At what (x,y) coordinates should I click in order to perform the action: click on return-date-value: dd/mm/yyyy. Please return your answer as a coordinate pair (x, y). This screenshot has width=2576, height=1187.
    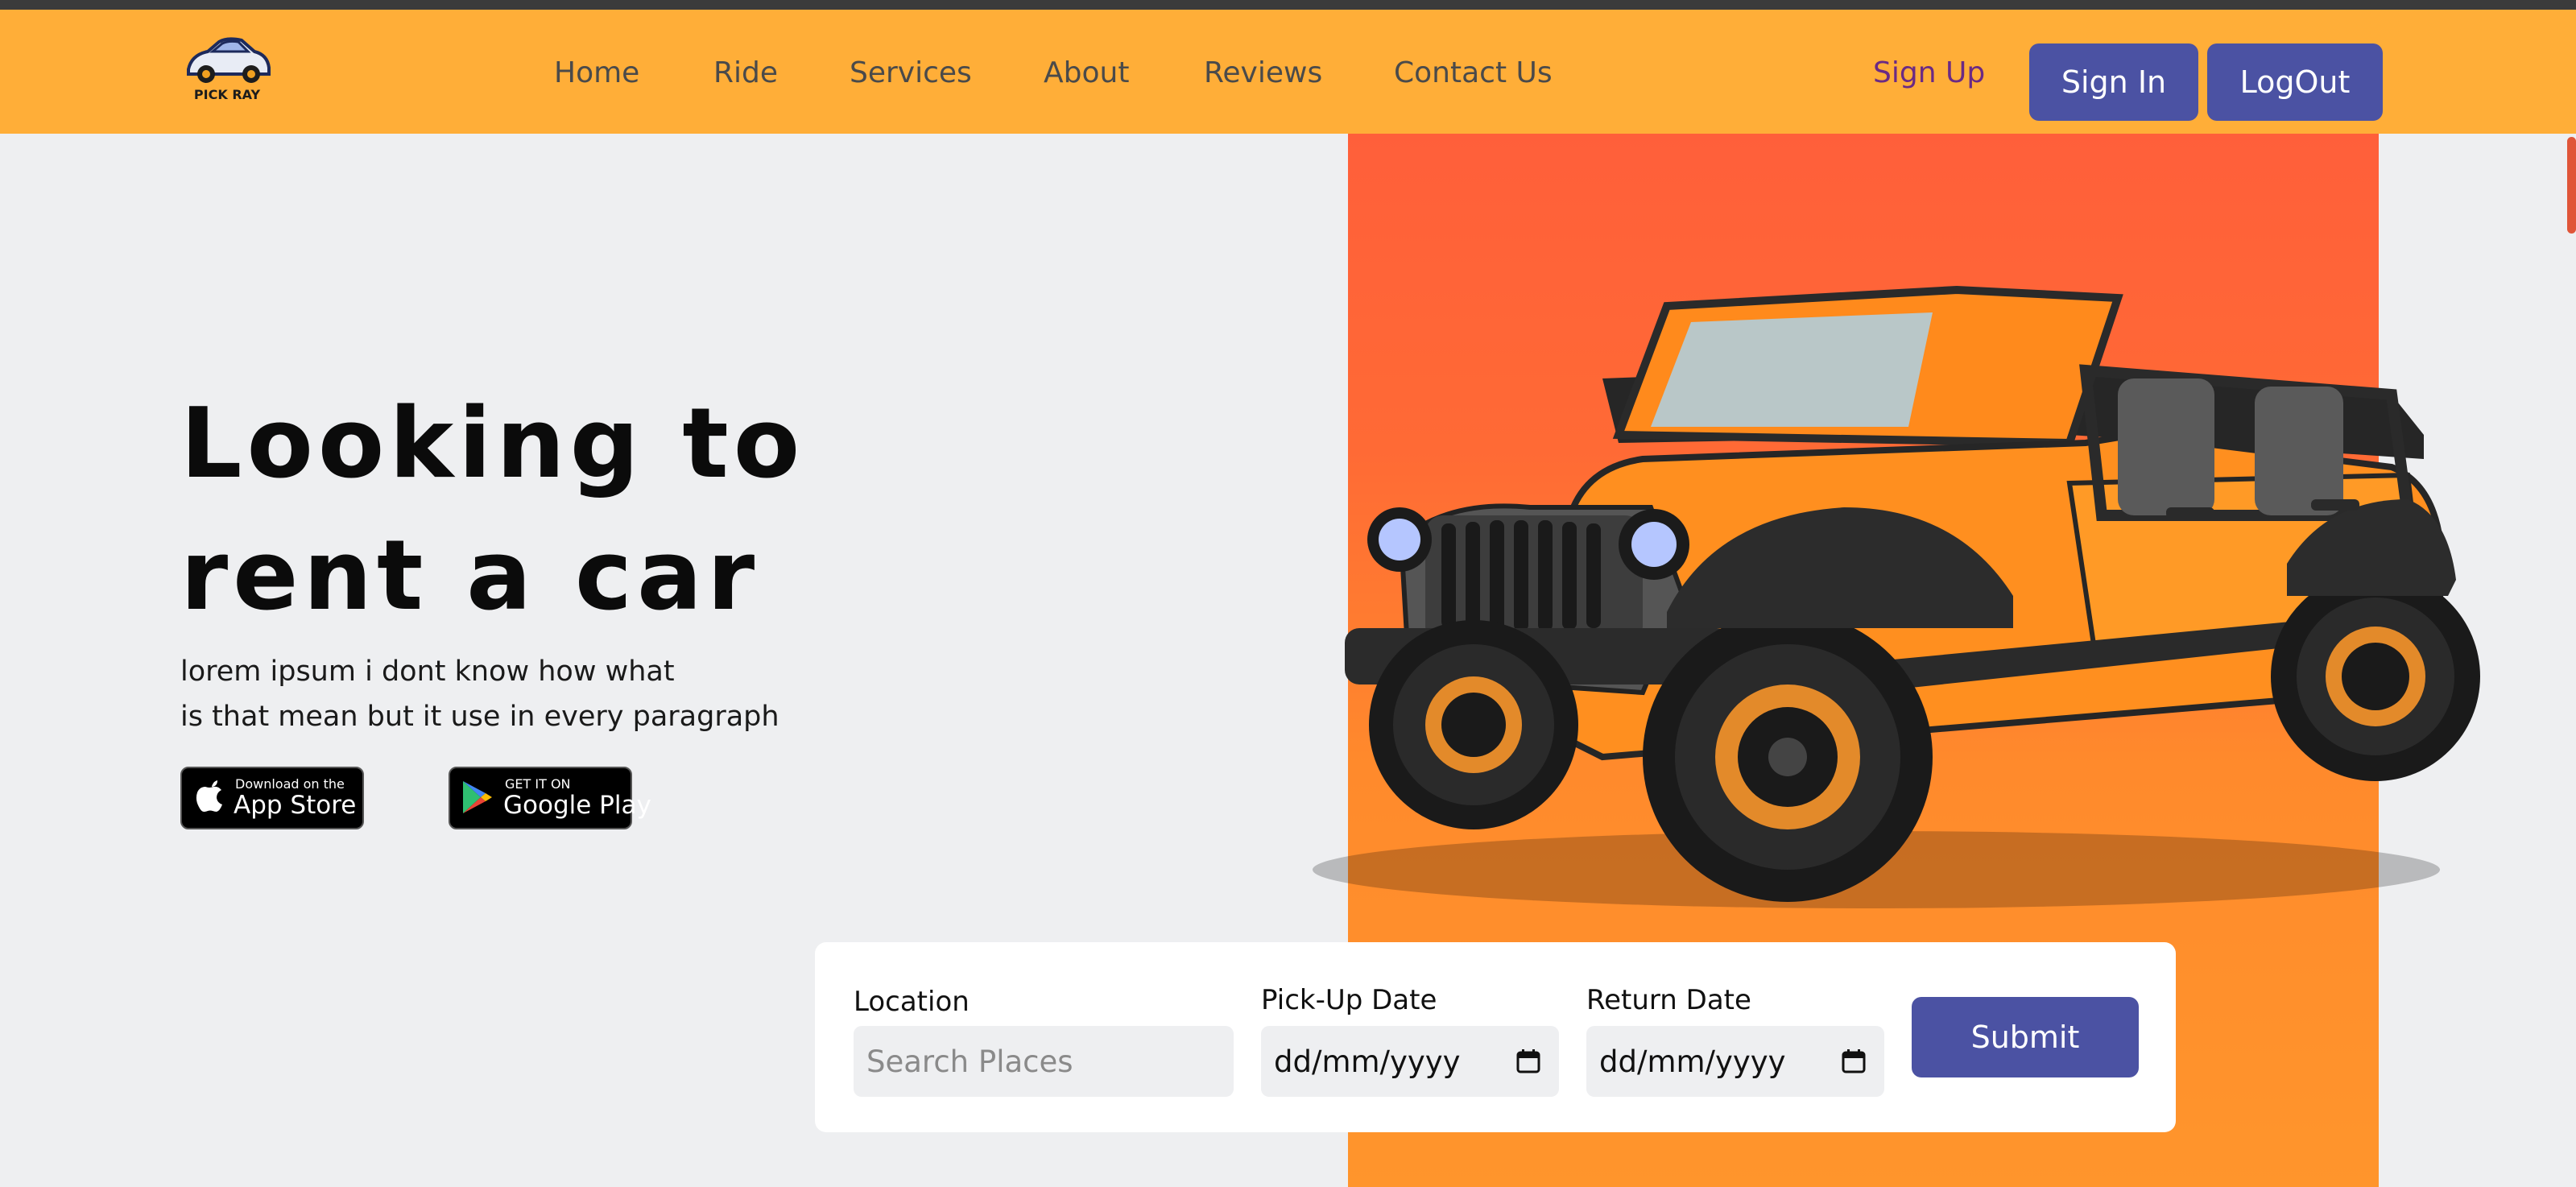
    Looking at the image, I should click on (1693, 1061).